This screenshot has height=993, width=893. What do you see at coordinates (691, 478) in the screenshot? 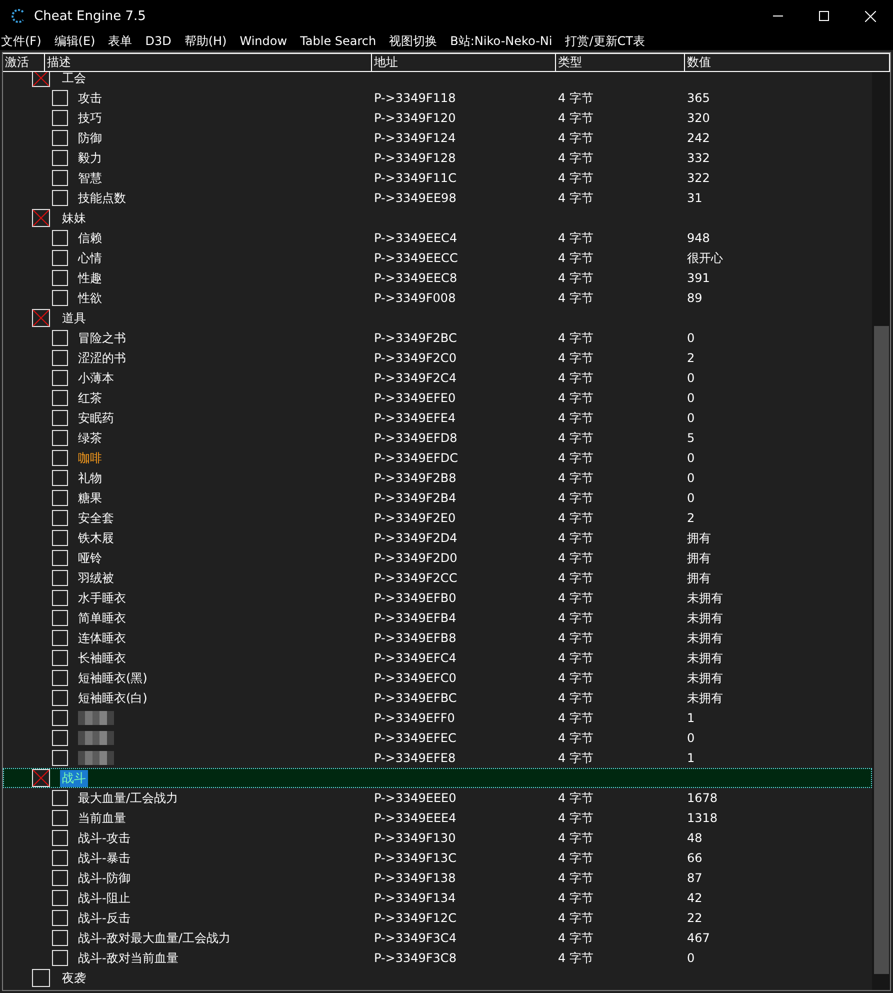
I see `value-cell-text: 0` at bounding box center [691, 478].